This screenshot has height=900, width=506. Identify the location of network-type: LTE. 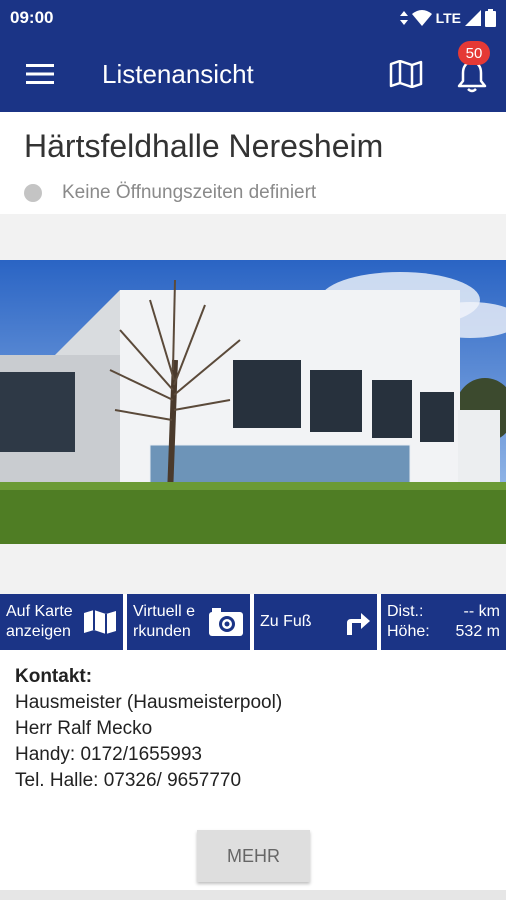
(448, 18).